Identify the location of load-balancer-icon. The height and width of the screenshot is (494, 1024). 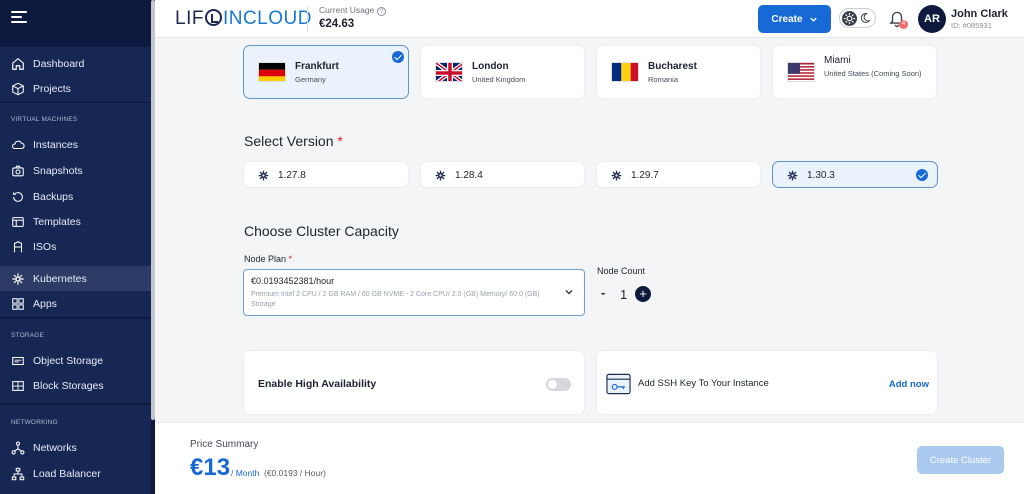
(18, 473).